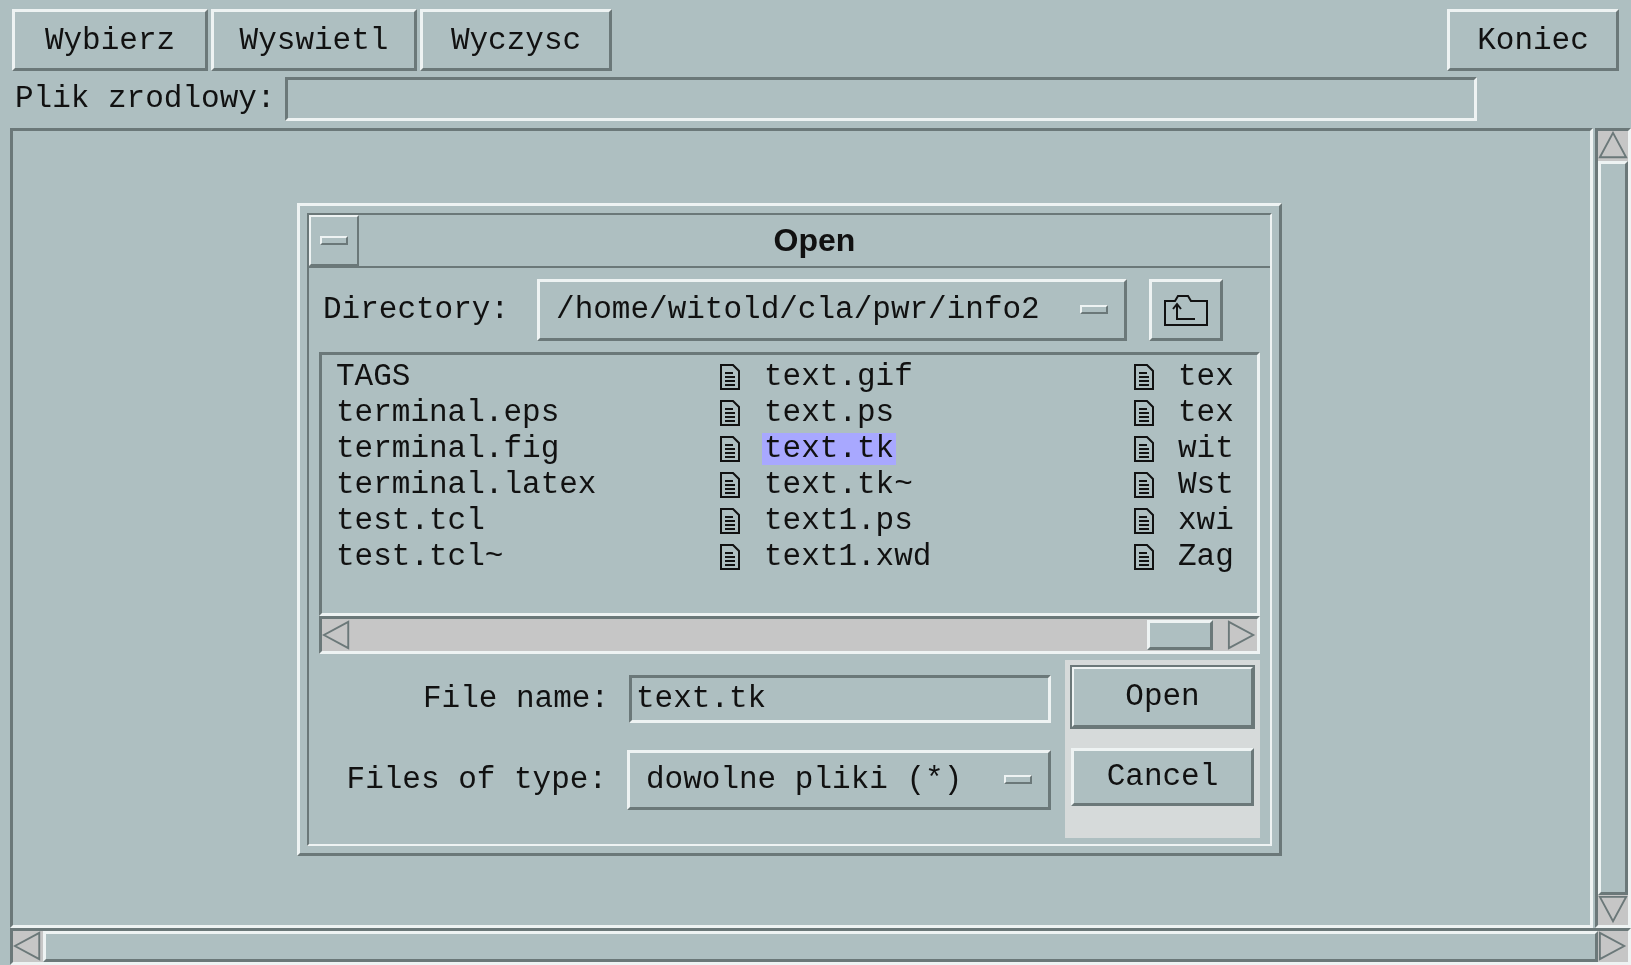 This screenshot has width=1631, height=965. I want to click on end-button: Koniec, so click(1533, 40).